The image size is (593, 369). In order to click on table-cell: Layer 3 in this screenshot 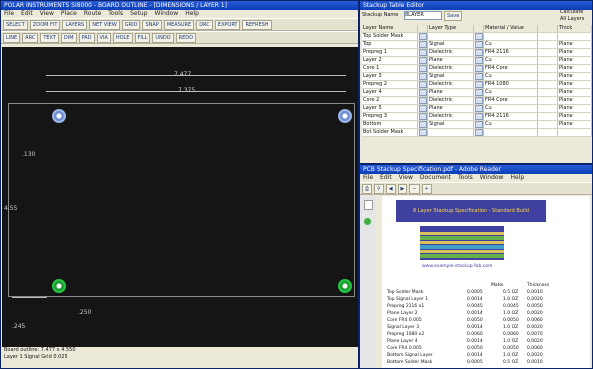, I will do `click(390, 76)`.